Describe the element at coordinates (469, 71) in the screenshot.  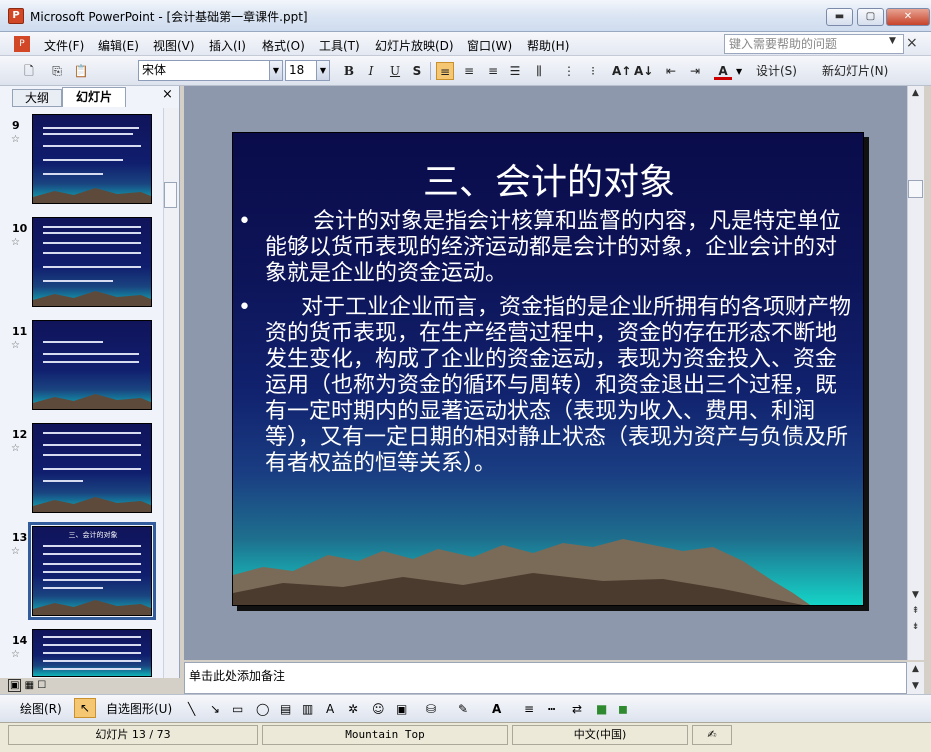
I see `align-center-icon: ≡` at that location.